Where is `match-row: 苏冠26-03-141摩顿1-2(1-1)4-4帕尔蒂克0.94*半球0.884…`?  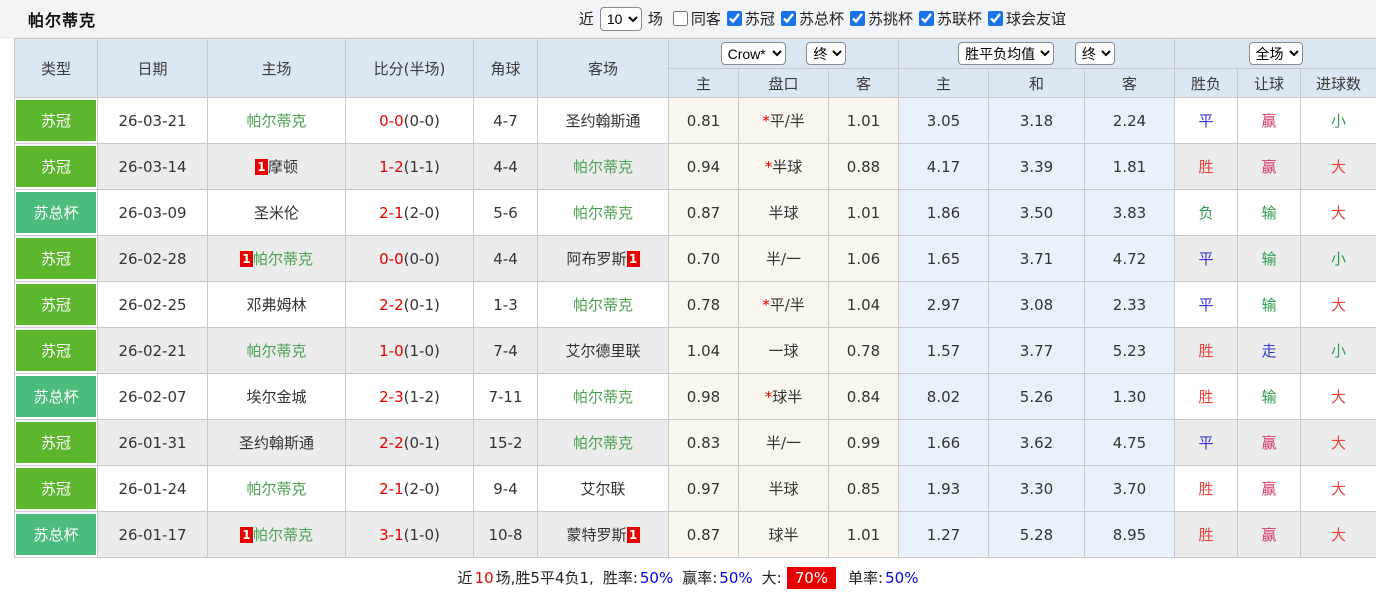
match-row: 苏冠26-03-141摩顿1-2(1-1)4-4帕尔蒂克0.94*半球0.884… is located at coordinates (695, 167).